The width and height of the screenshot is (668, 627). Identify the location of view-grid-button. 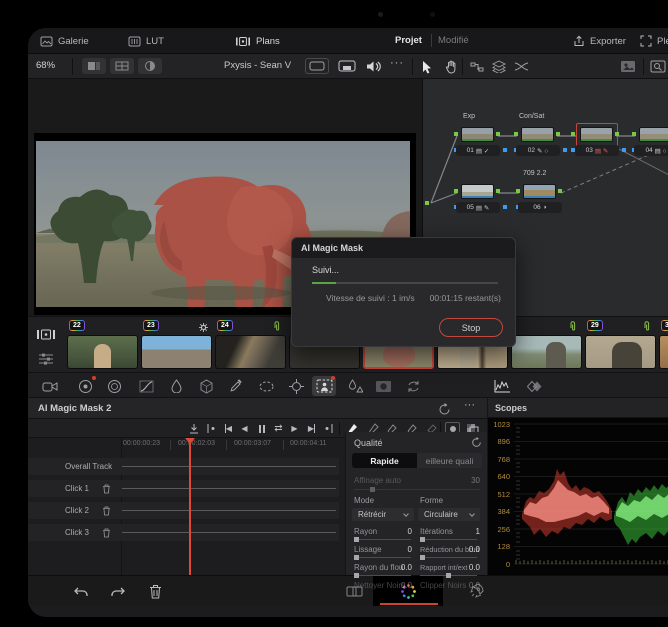
(122, 66).